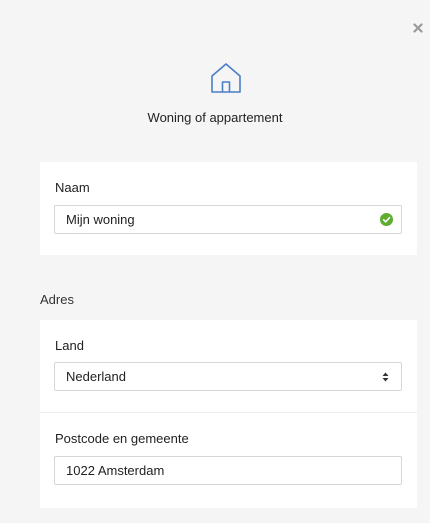 This screenshot has height=523, width=430. Describe the element at coordinates (100, 219) in the screenshot. I see `naam-input-value: Mijn woning` at that location.